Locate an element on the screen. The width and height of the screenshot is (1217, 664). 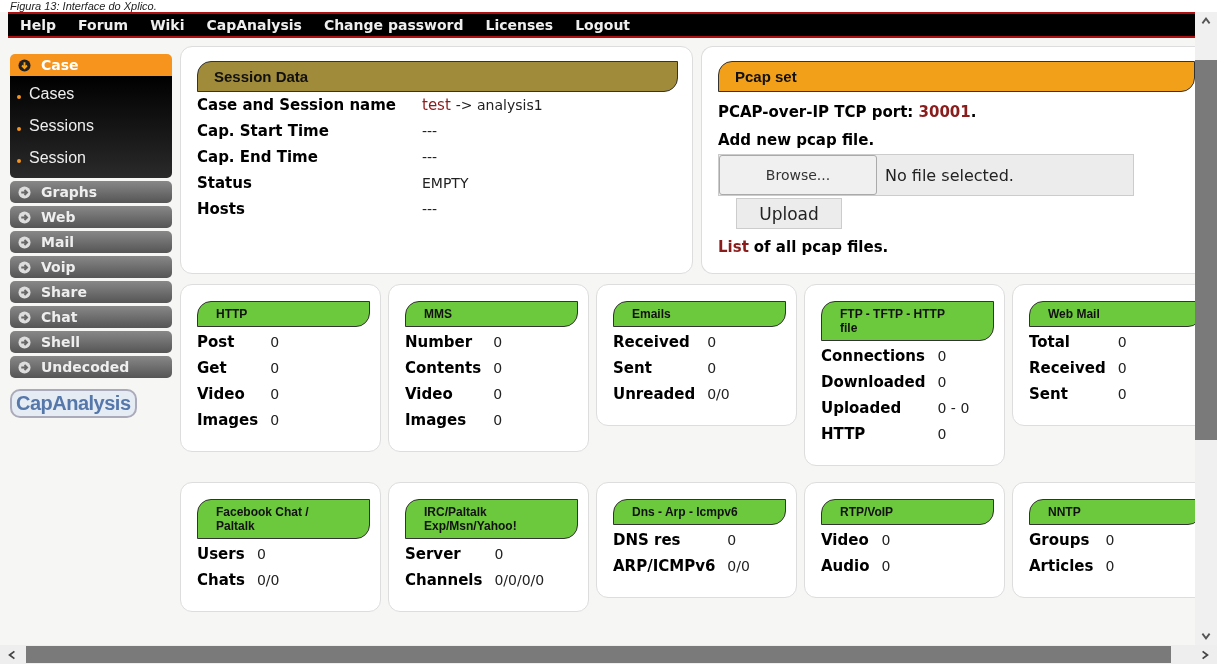
nav-link: Change password is located at coordinates (393, 25).